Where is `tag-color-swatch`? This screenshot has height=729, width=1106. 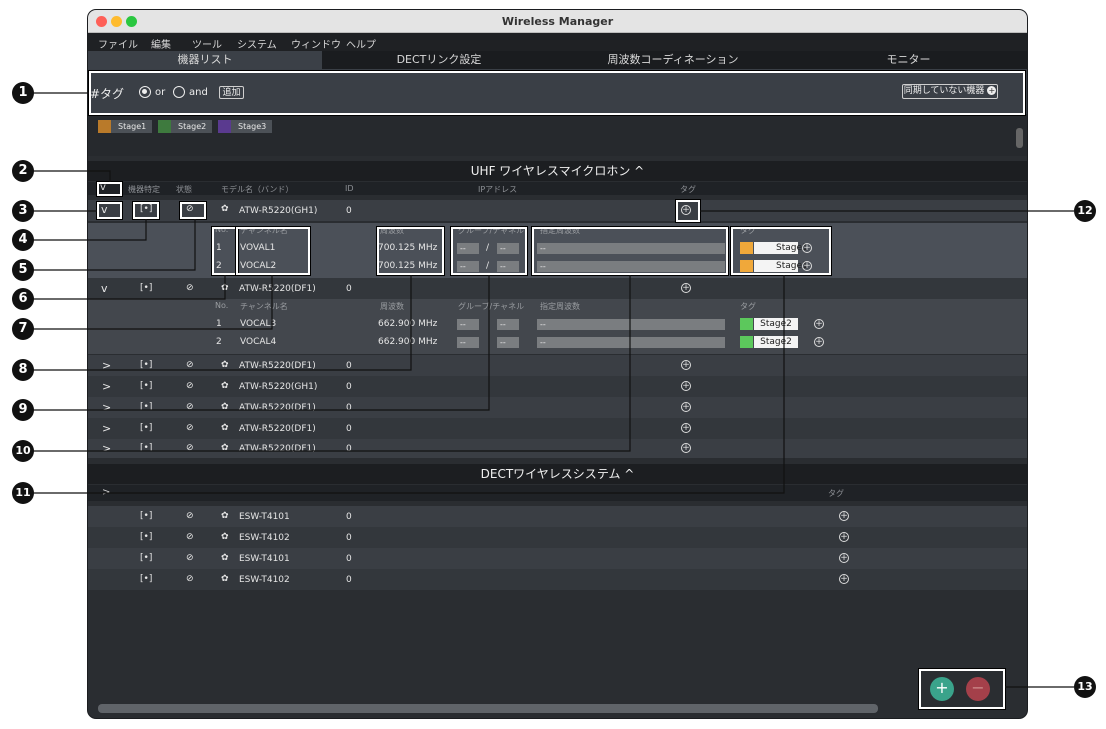
tag-color-swatch is located at coordinates (746, 324).